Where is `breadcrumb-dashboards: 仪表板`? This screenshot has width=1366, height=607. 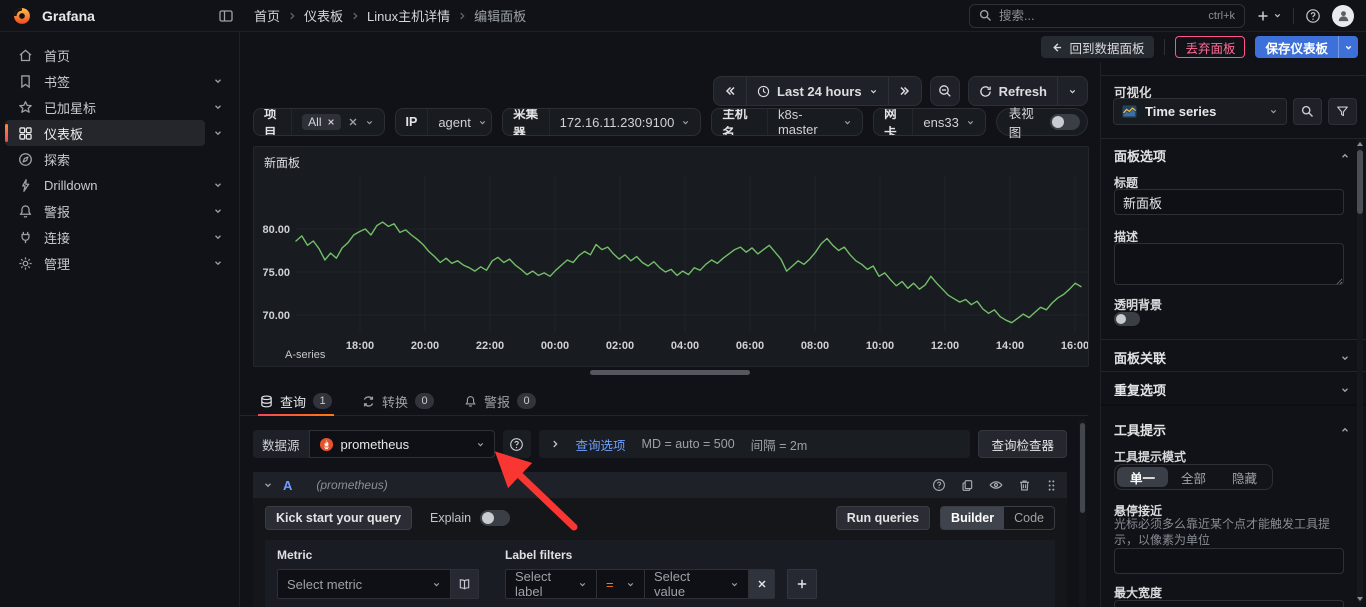 breadcrumb-dashboards: 仪表板 is located at coordinates (323, 15).